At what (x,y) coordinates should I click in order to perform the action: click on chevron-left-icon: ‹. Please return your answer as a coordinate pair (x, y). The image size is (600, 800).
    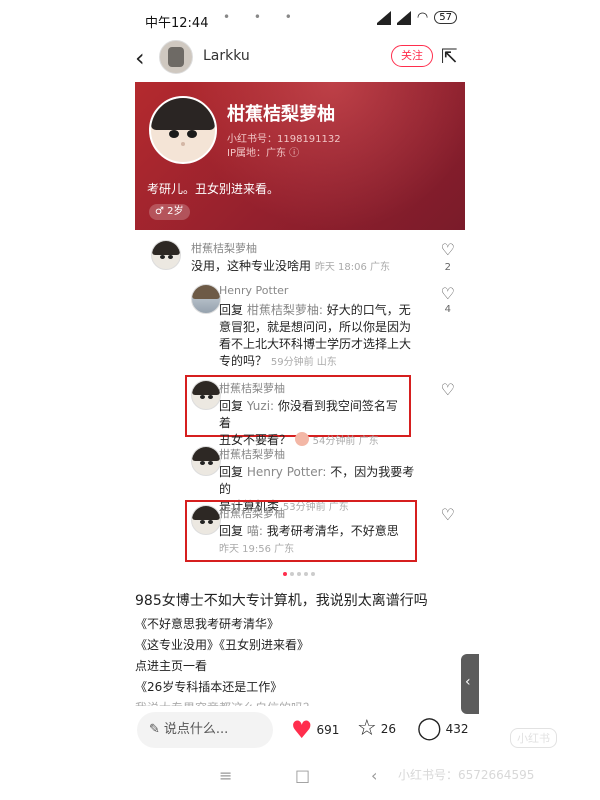
    Looking at the image, I should click on (468, 682).